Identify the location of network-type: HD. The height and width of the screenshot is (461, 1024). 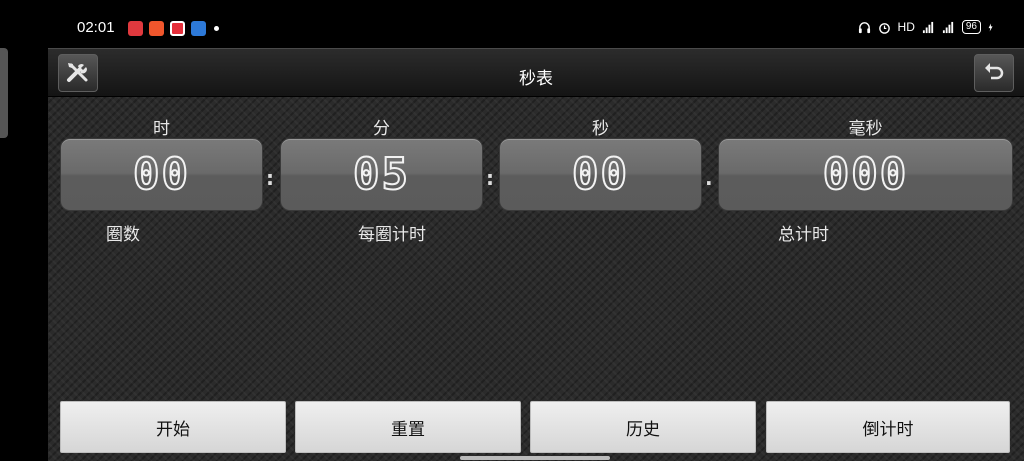
(906, 27).